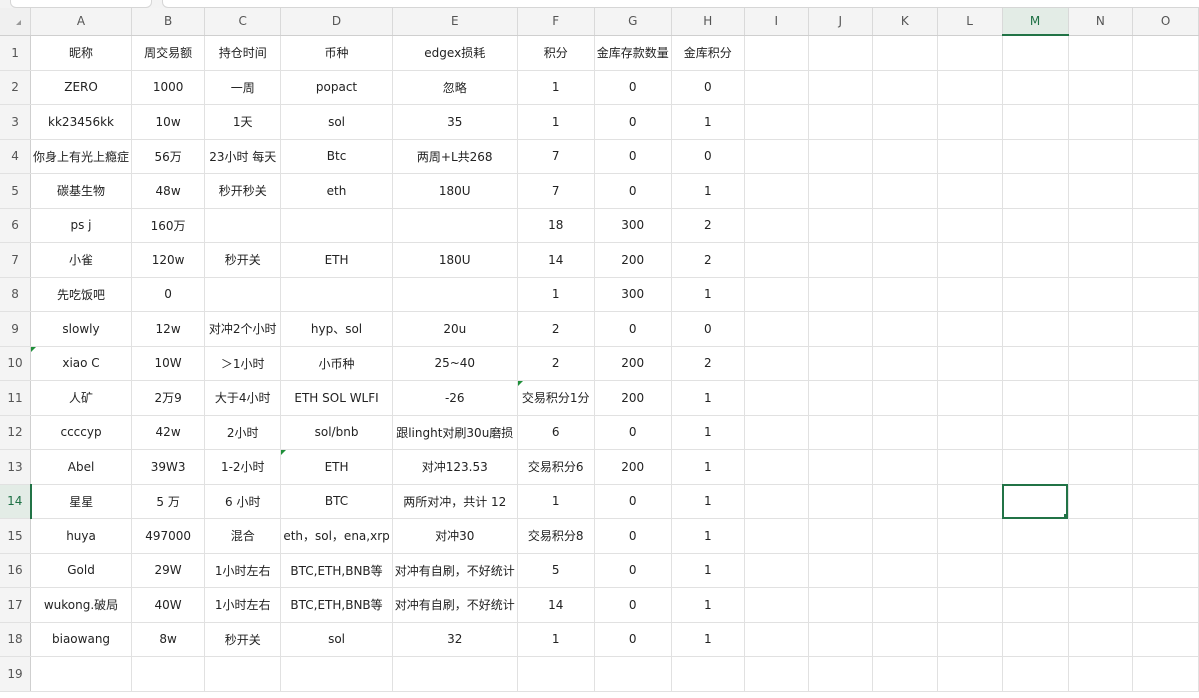  I want to click on cell-c16: 1小时左右, so click(243, 570).